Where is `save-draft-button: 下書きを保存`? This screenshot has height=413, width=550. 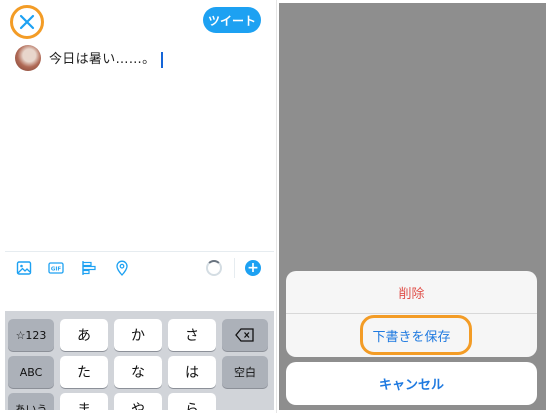 save-draft-button: 下書きを保存 is located at coordinates (411, 335).